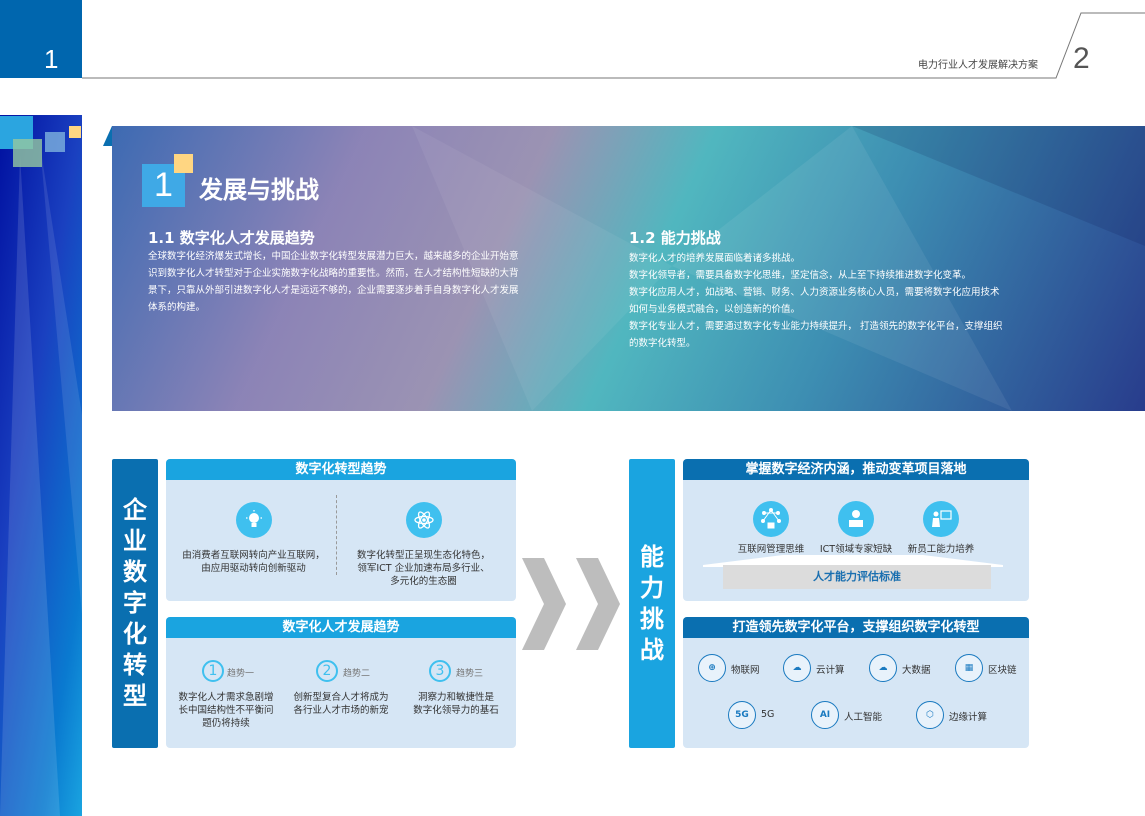  What do you see at coordinates (800, 275) in the screenshot?
I see `text-line: 数字化领导者，需要具备数字化思维，坚定信念，从上至下持续推进数字化变革。` at bounding box center [800, 275].